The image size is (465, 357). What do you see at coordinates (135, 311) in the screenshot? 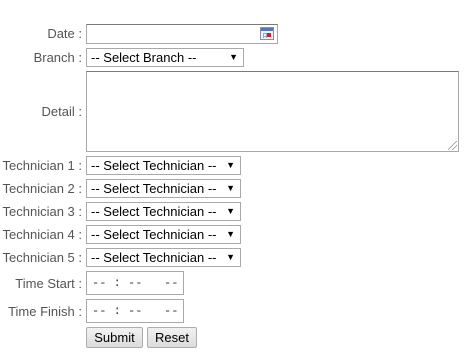
I see `time-finish-input: -- : -- --` at bounding box center [135, 311].